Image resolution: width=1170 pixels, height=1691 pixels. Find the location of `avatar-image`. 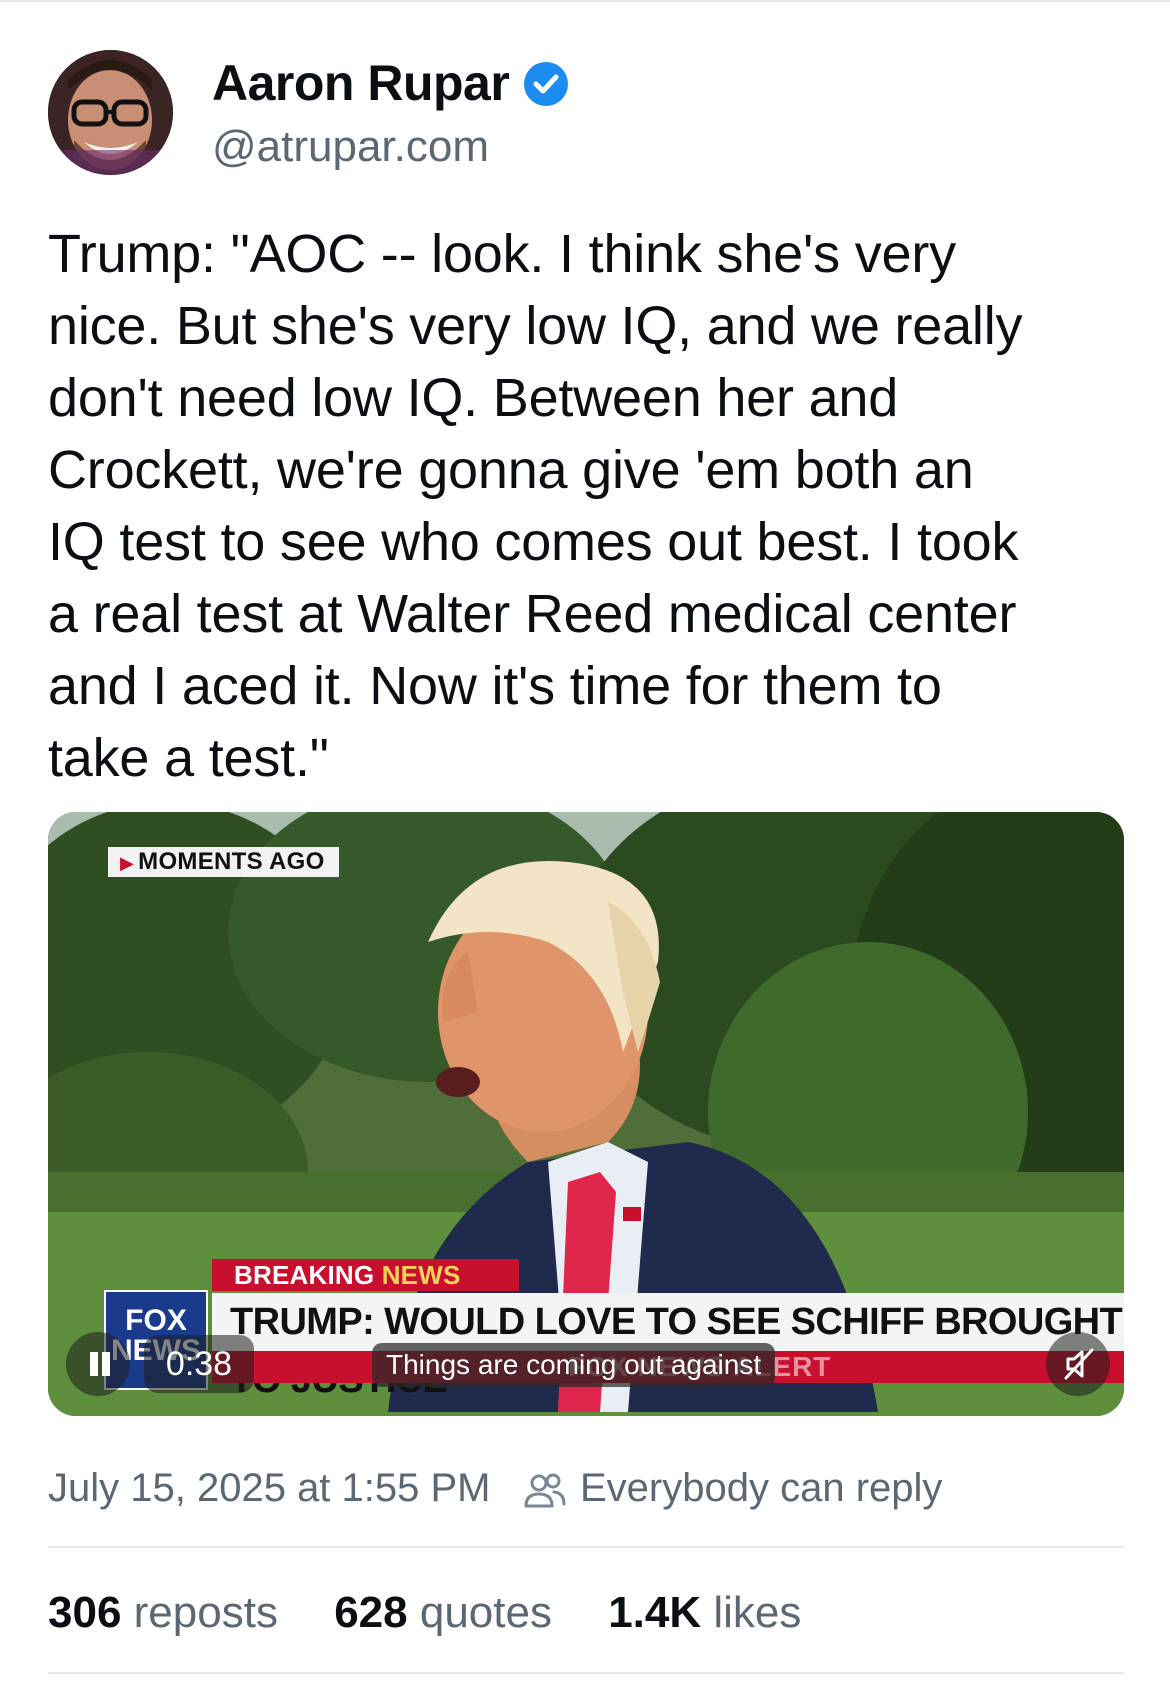

avatar-image is located at coordinates (110, 112).